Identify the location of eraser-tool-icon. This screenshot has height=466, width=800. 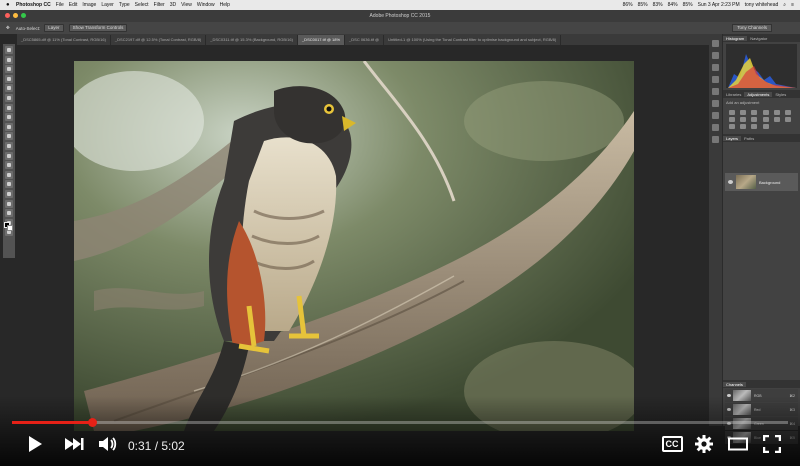
(9, 145).